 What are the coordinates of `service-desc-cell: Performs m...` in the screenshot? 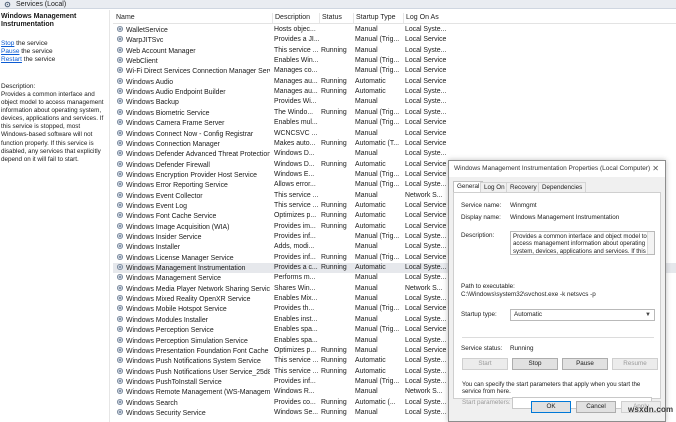 It's located at (296, 278).